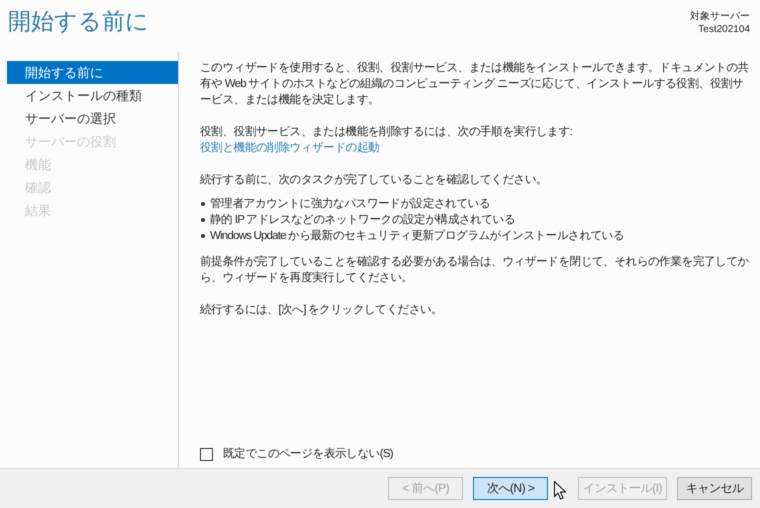  I want to click on wizard-button: 次へ(N) >, so click(510, 488).